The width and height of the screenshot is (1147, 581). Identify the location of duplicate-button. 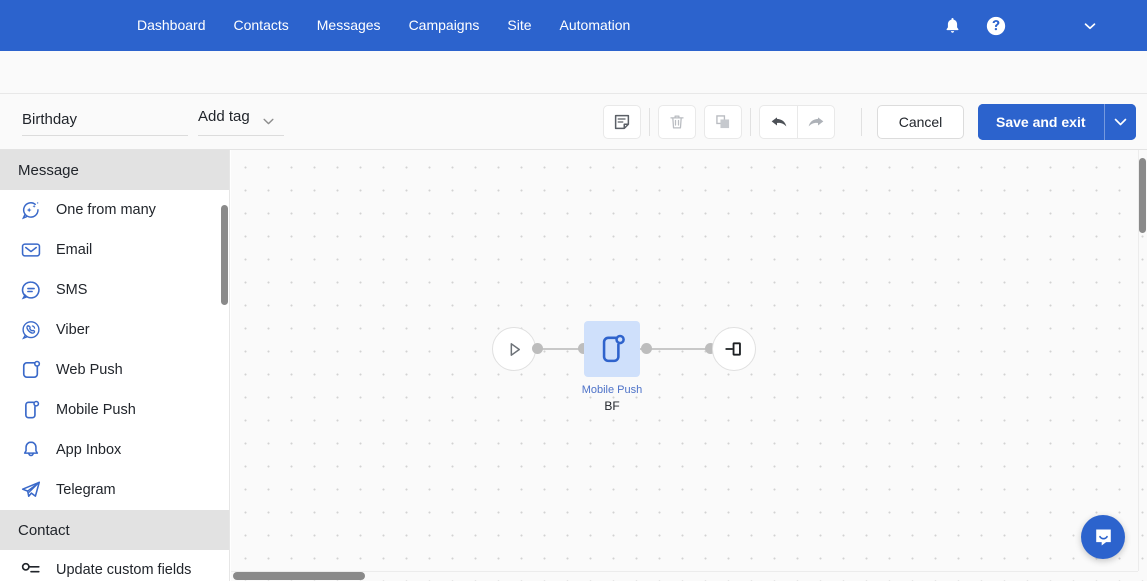
(723, 122).